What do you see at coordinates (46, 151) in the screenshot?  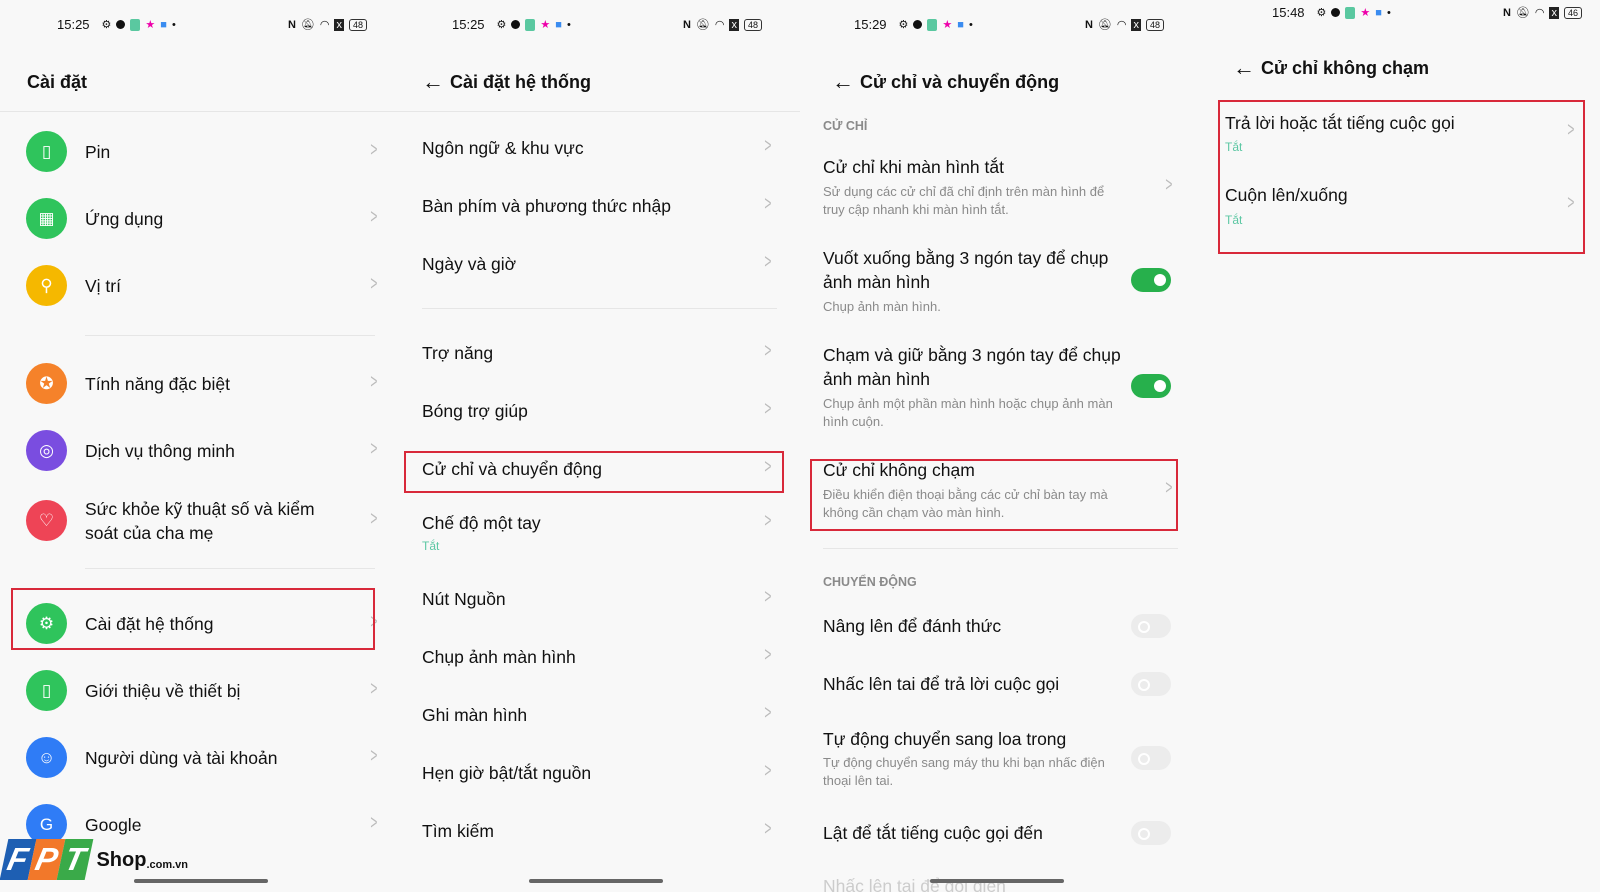 I see `battery-icon: ▯` at bounding box center [46, 151].